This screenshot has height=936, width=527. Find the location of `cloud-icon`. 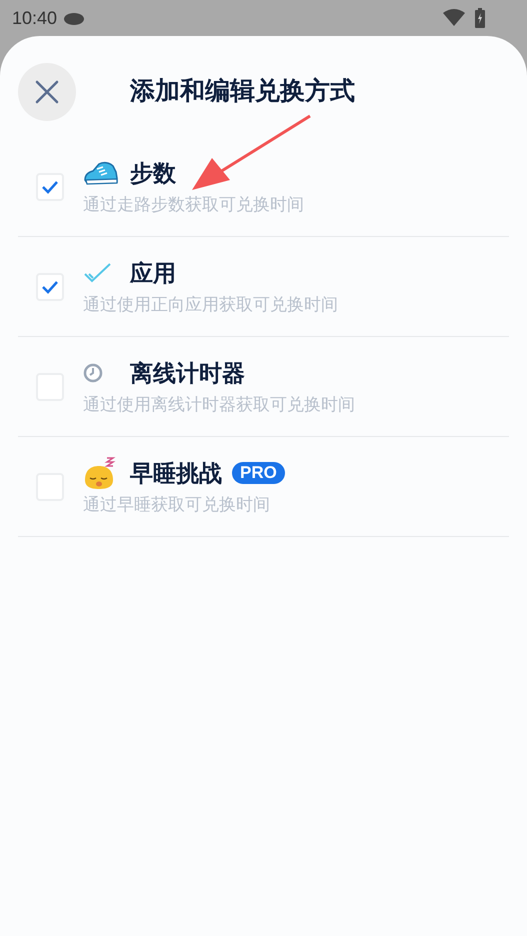

cloud-icon is located at coordinates (74, 18).